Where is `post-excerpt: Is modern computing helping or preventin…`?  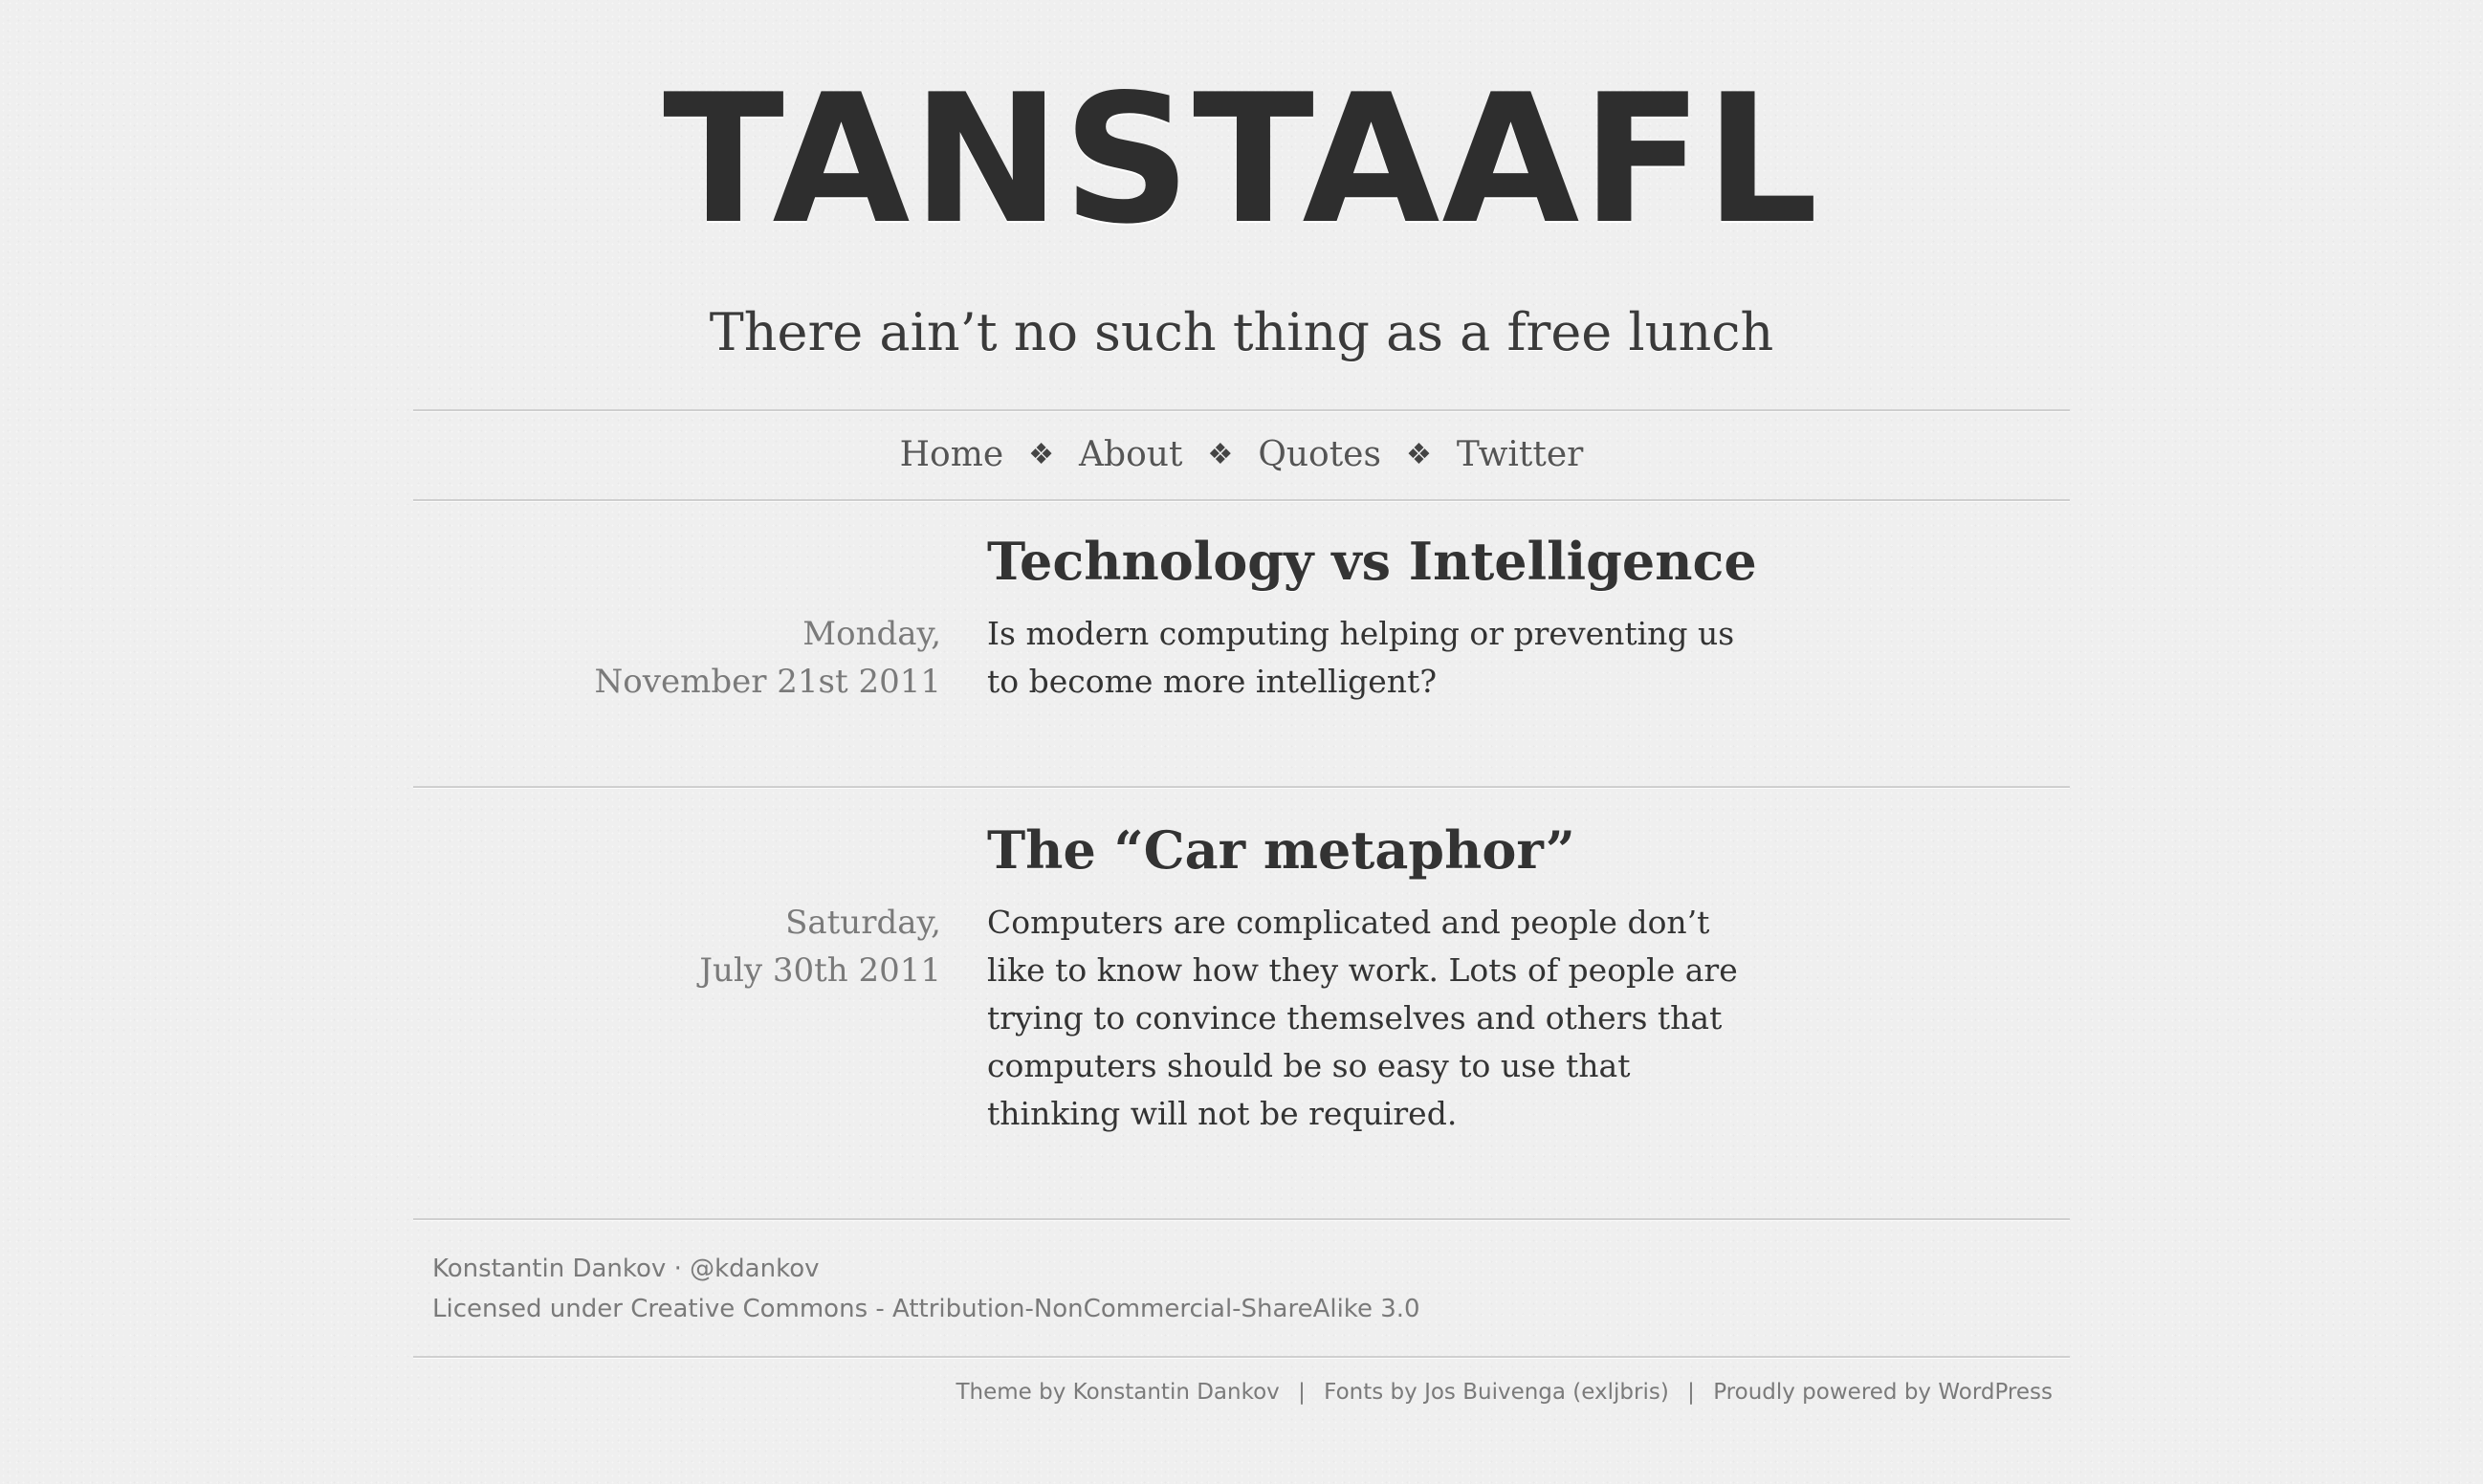
post-excerpt: Is modern computing helping or preventin… is located at coordinates (1361, 657).